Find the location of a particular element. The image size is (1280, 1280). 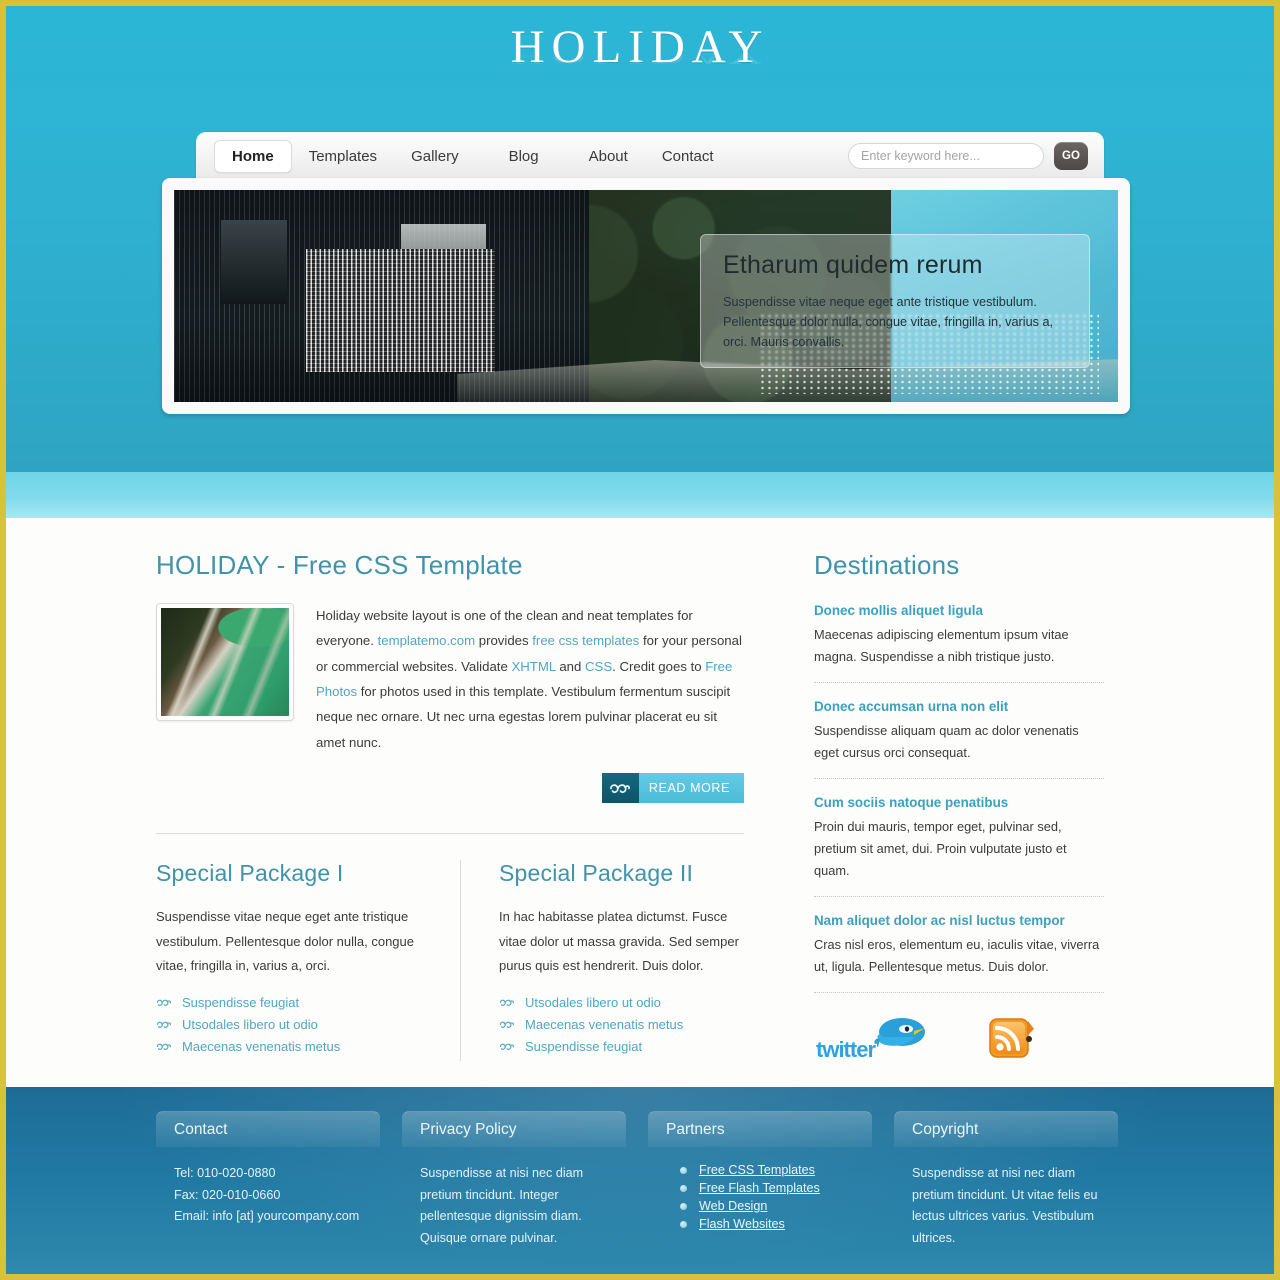

twitter-icon: twitter is located at coordinates (874, 1040).